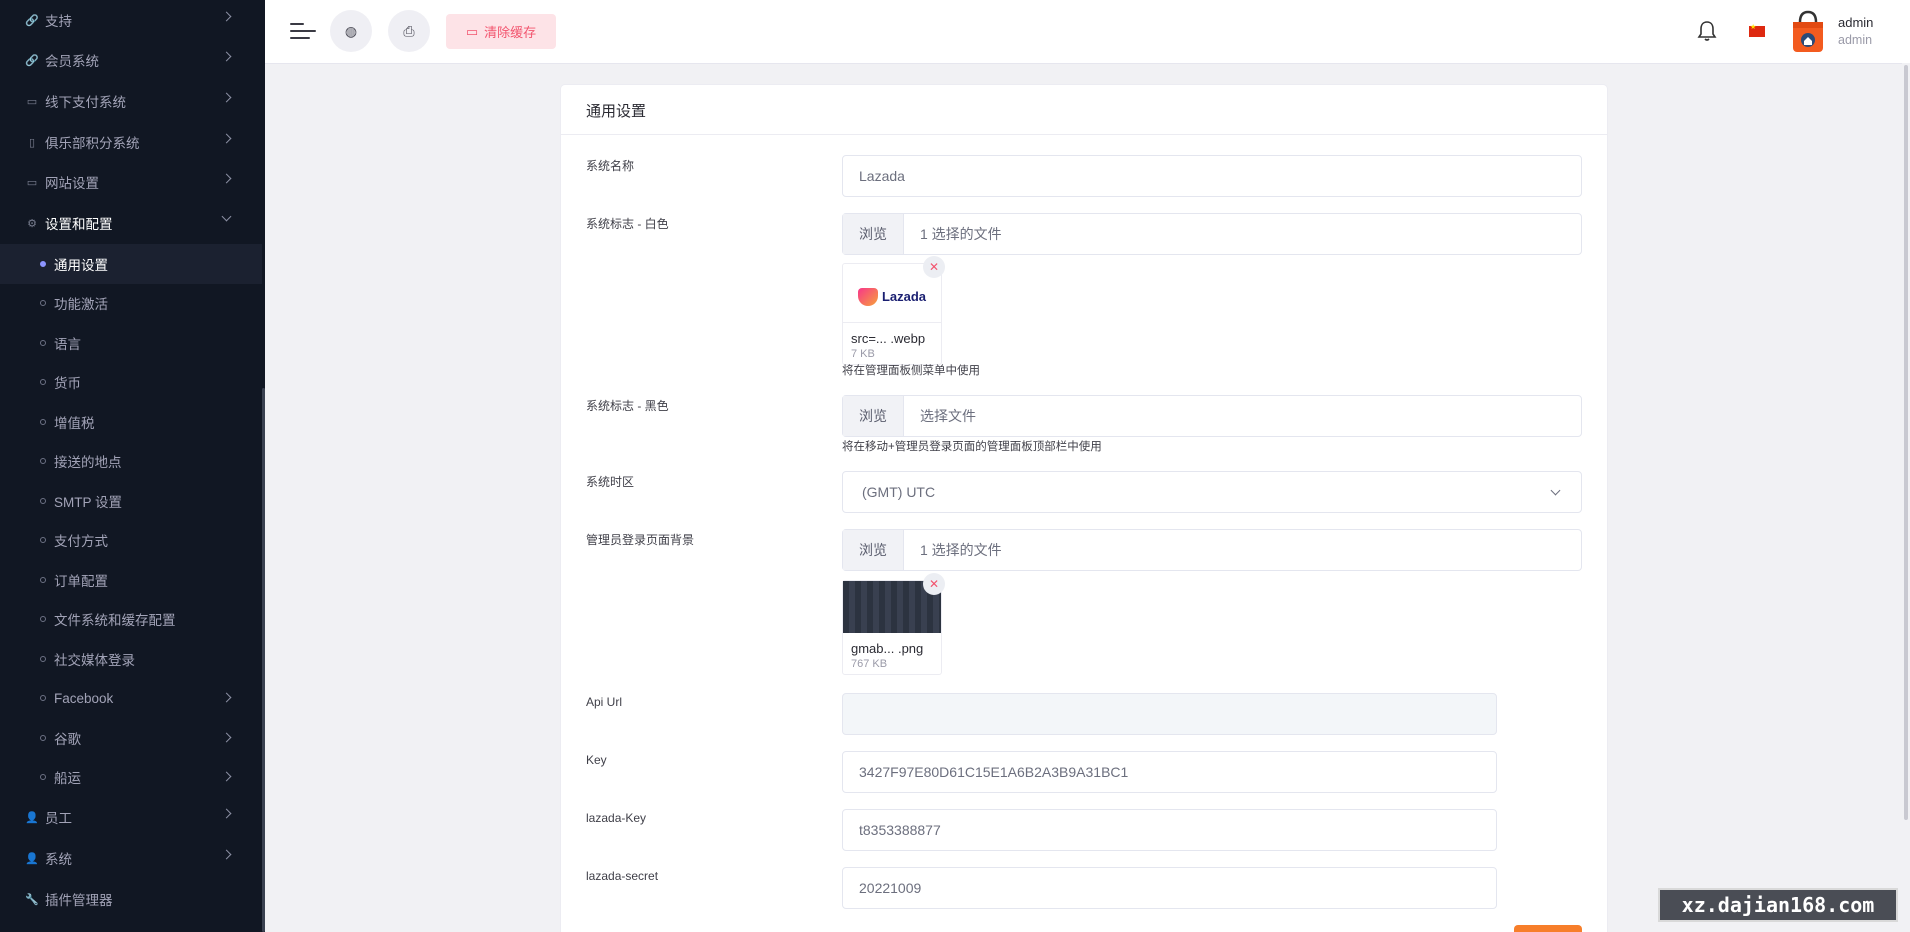 The width and height of the screenshot is (1910, 932). I want to click on sidebar-sub-item-payment-methods: 支付方式, so click(131, 540).